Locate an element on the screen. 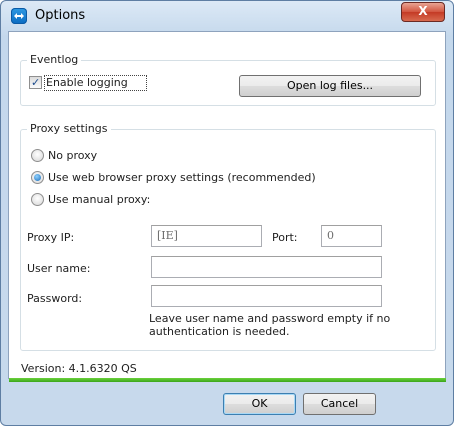  proxy-ip-label: Proxy IP: is located at coordinates (51, 237).